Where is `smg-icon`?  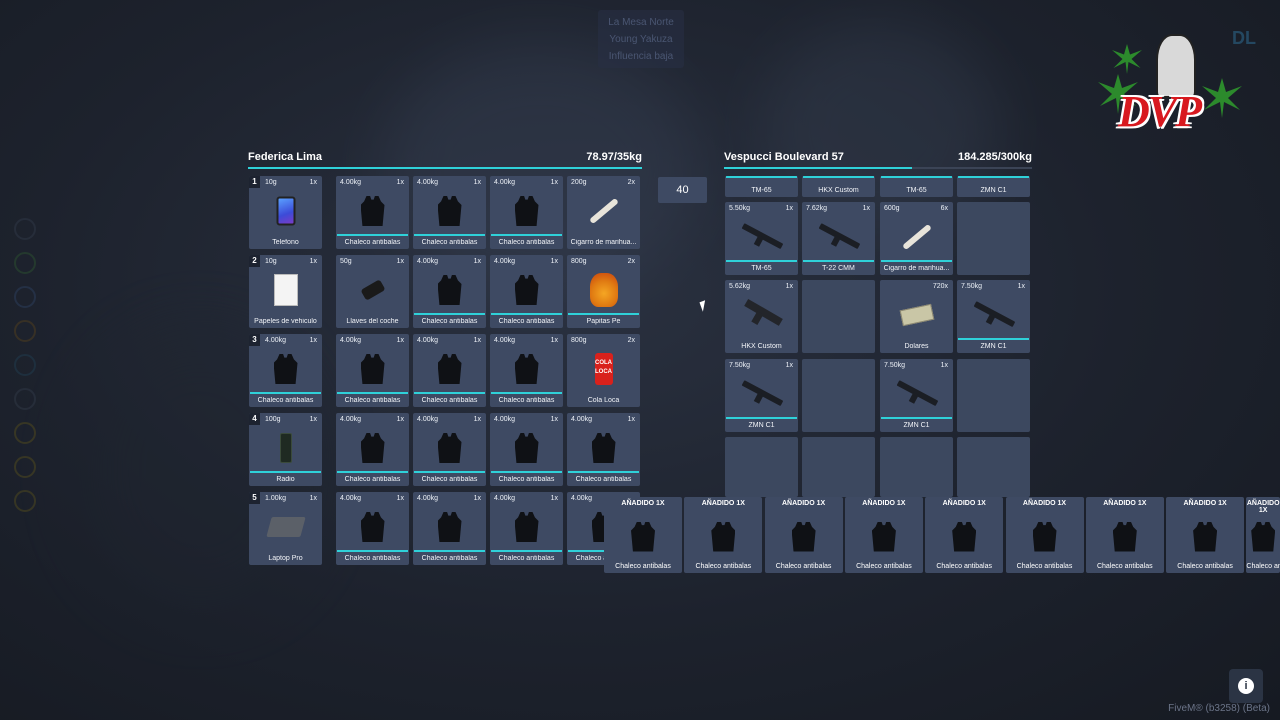 smg-icon is located at coordinates (762, 315).